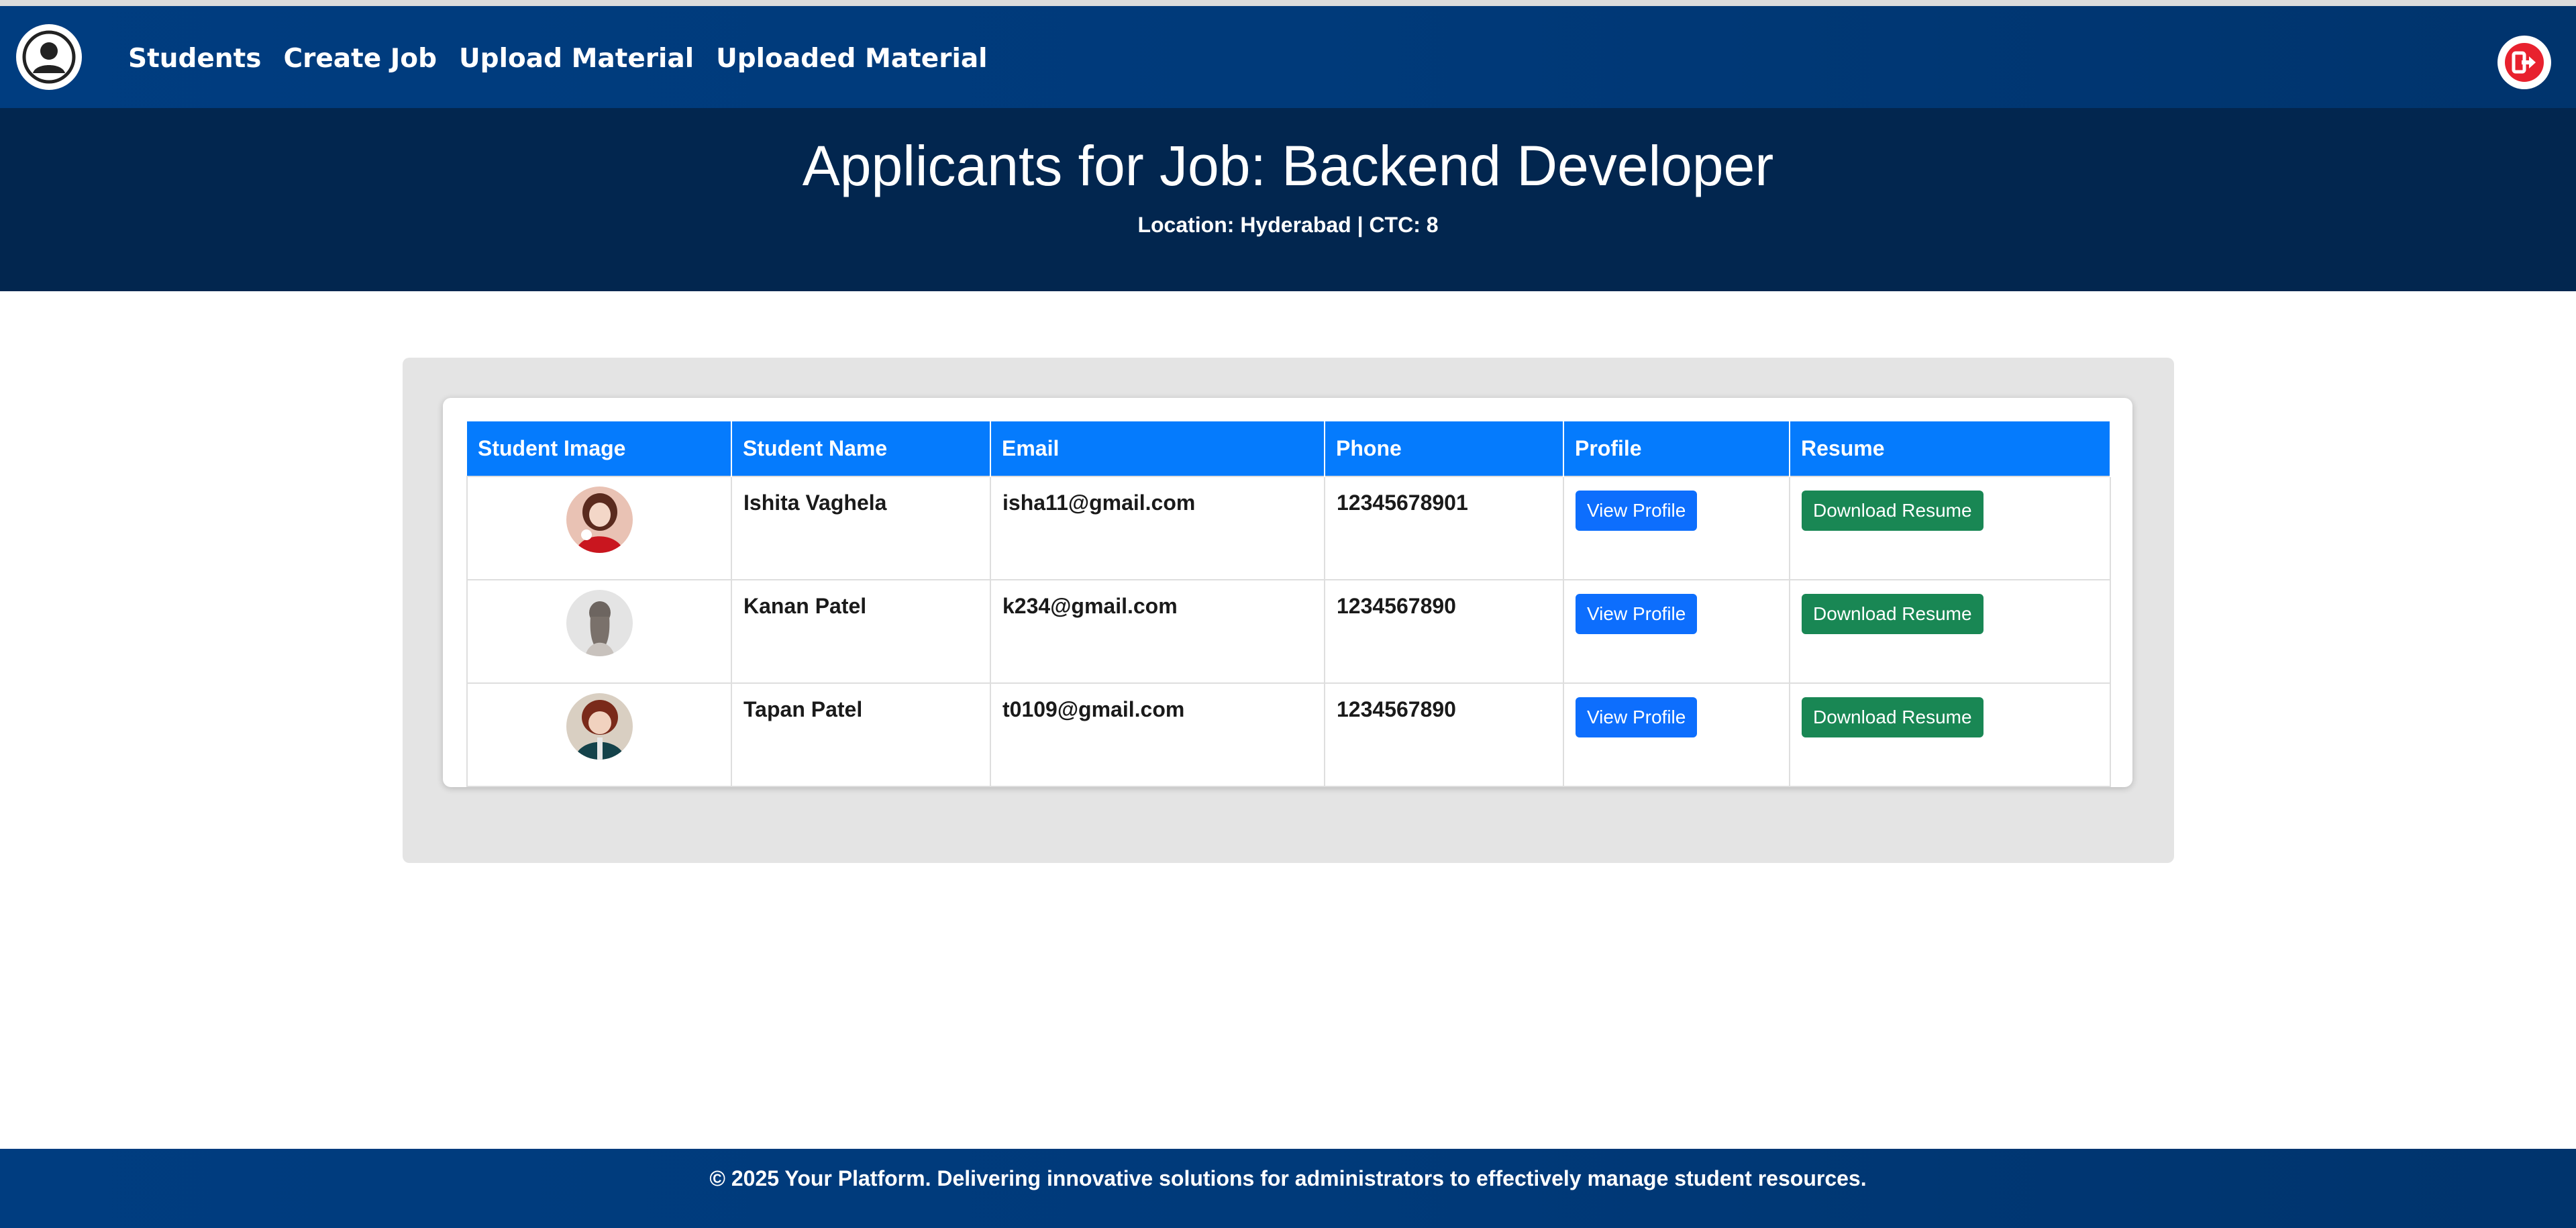 The image size is (2576, 1228). Describe the element at coordinates (360, 59) in the screenshot. I see `nav-link-create-job: Create Job` at that location.